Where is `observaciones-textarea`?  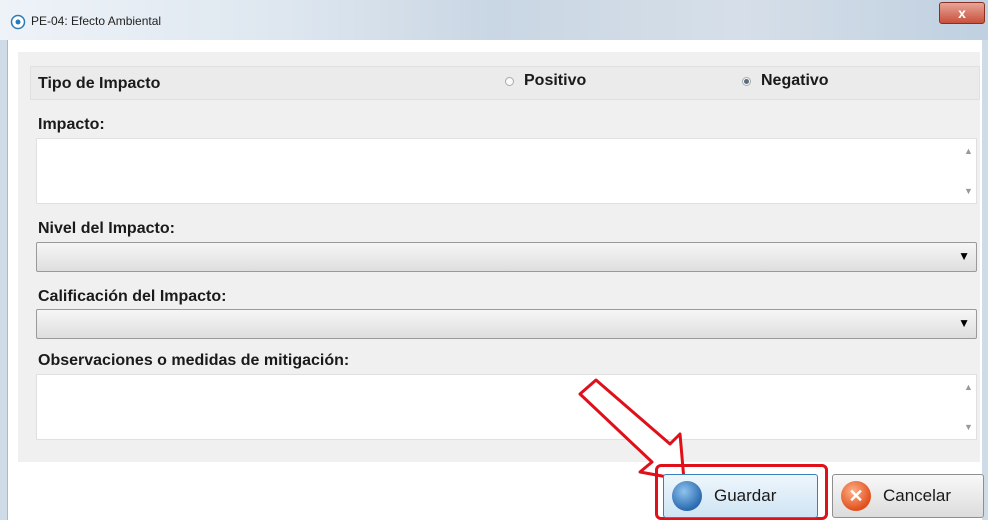
observaciones-textarea is located at coordinates (506, 407).